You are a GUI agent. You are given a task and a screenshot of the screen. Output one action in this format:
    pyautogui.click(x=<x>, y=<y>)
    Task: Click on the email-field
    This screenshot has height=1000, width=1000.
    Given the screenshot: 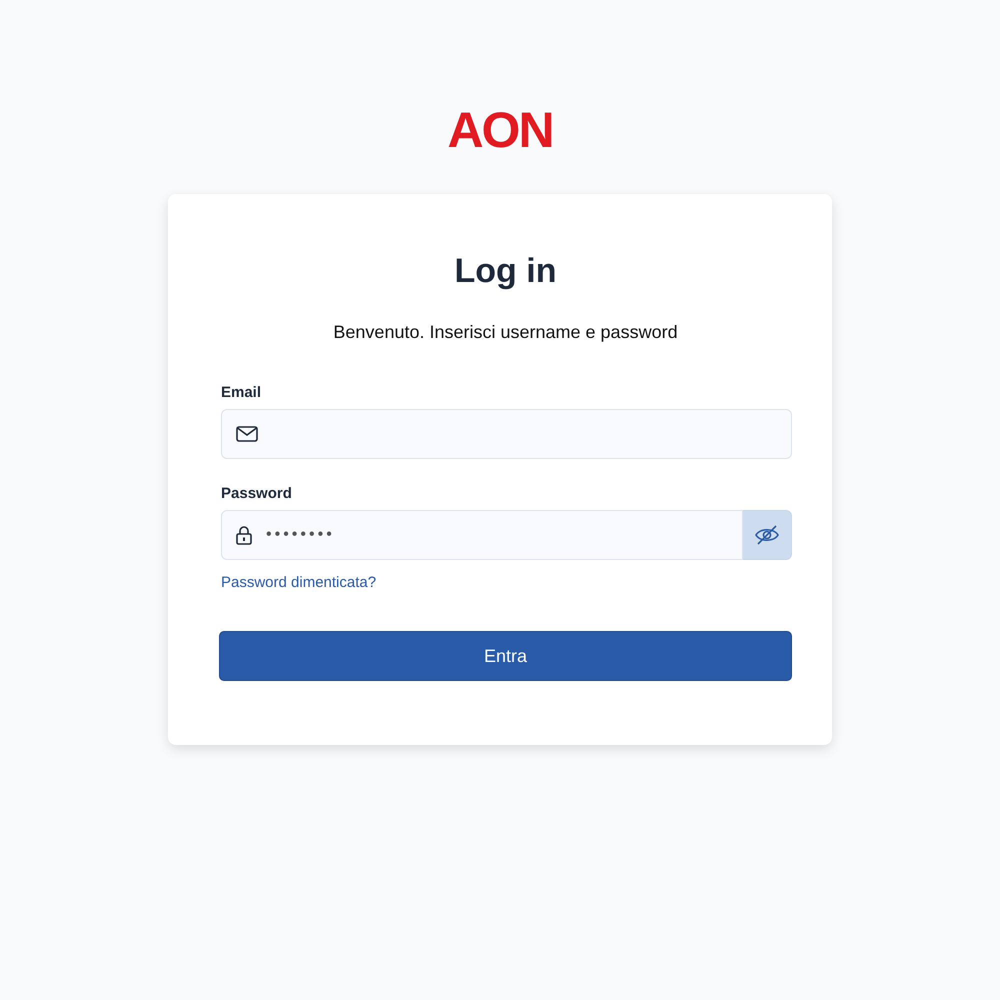 What is the action you would take?
    pyautogui.click(x=506, y=434)
    